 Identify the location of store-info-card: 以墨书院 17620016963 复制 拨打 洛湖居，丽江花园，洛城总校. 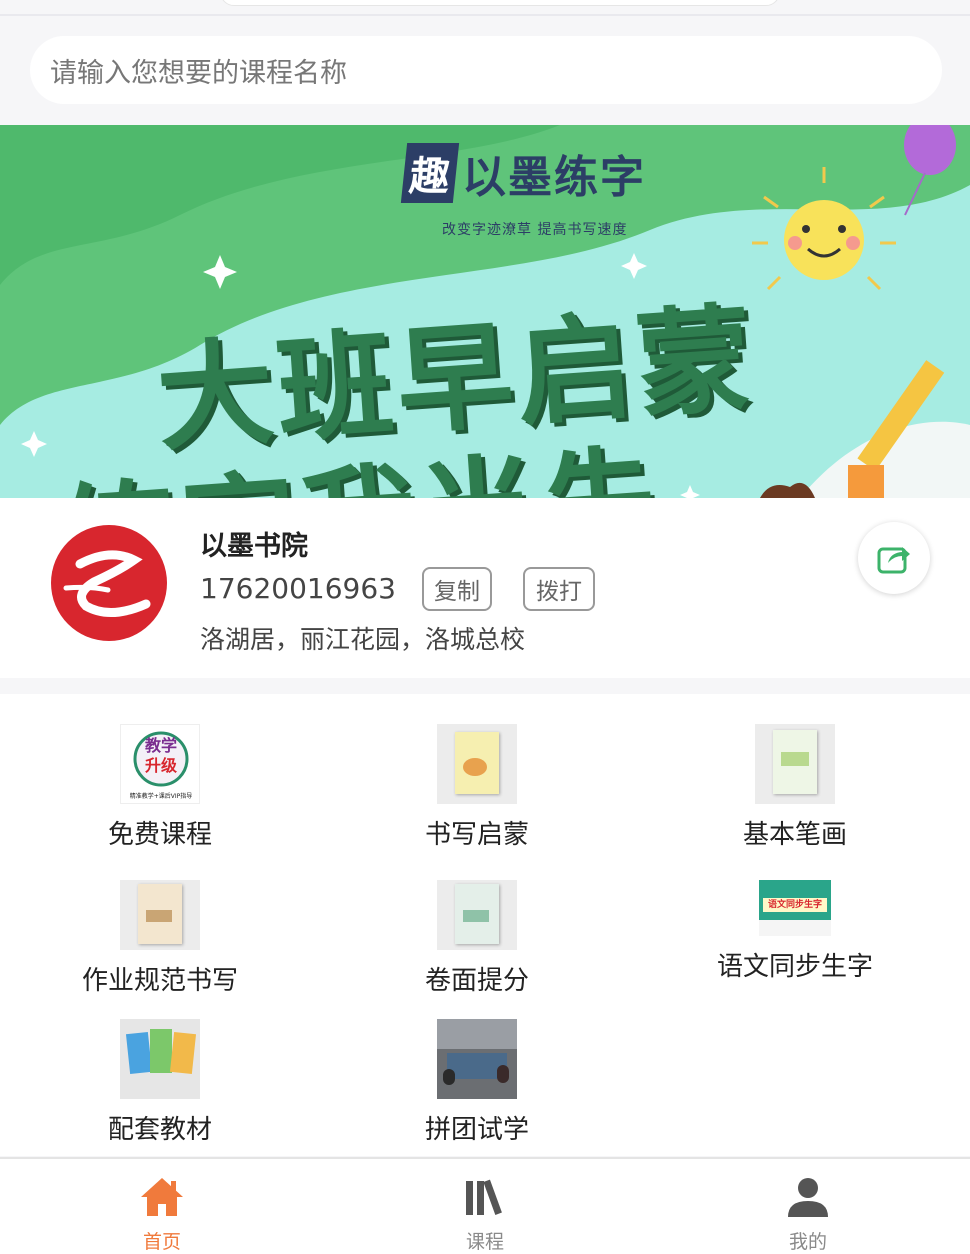
(485, 588).